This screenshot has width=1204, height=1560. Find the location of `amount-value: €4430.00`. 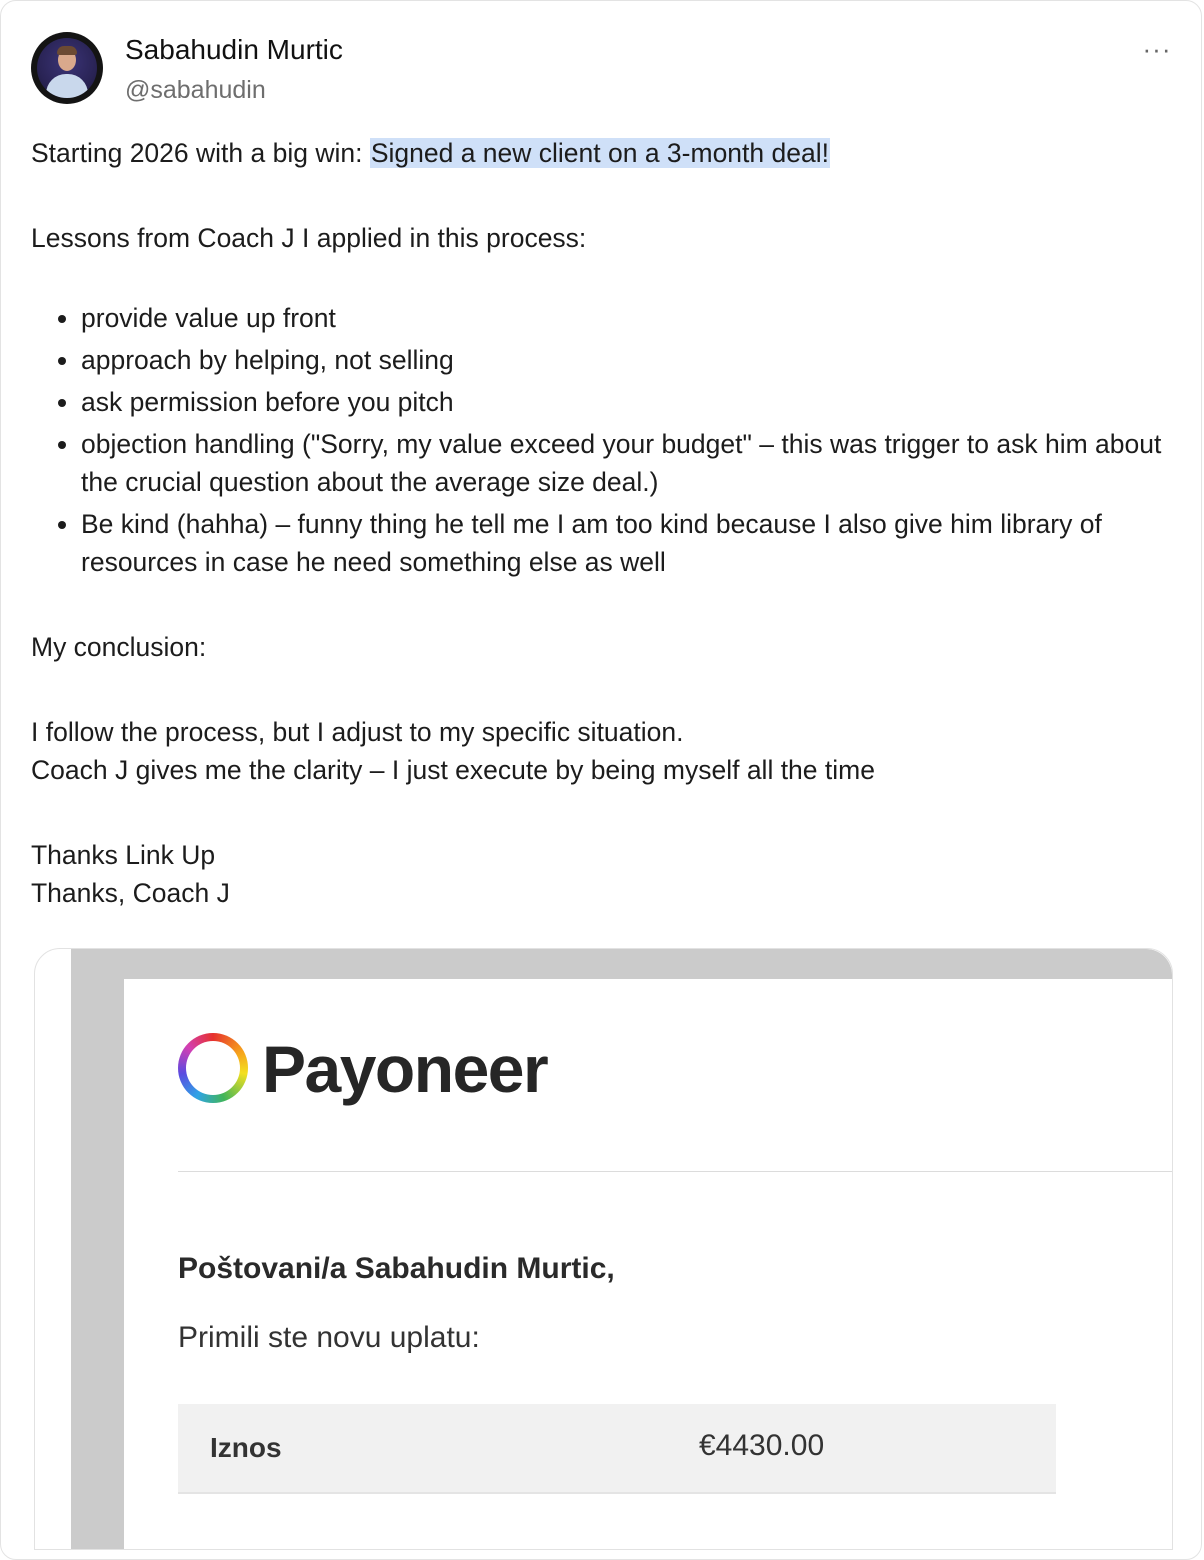

amount-value: €4430.00 is located at coordinates (762, 1445).